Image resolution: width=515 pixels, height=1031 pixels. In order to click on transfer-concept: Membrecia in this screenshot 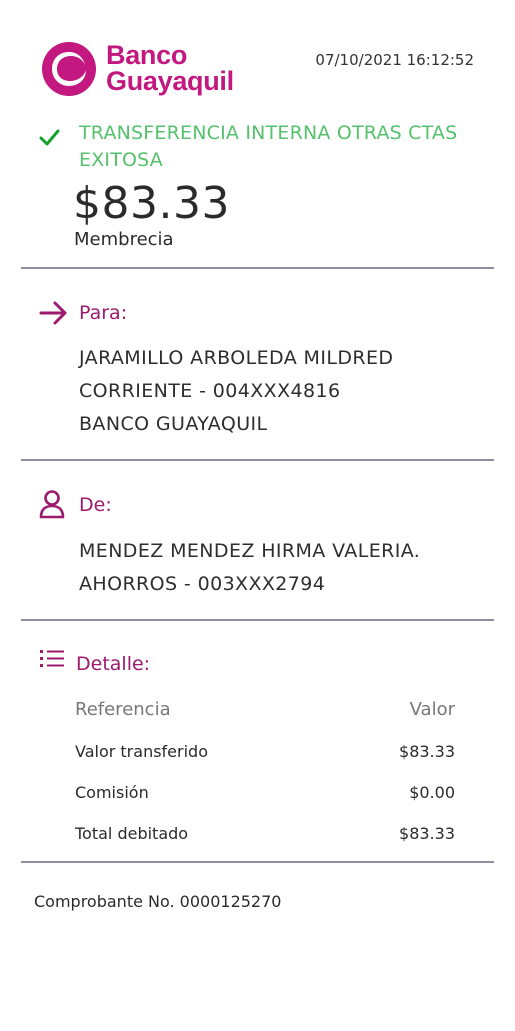, I will do `click(124, 239)`.